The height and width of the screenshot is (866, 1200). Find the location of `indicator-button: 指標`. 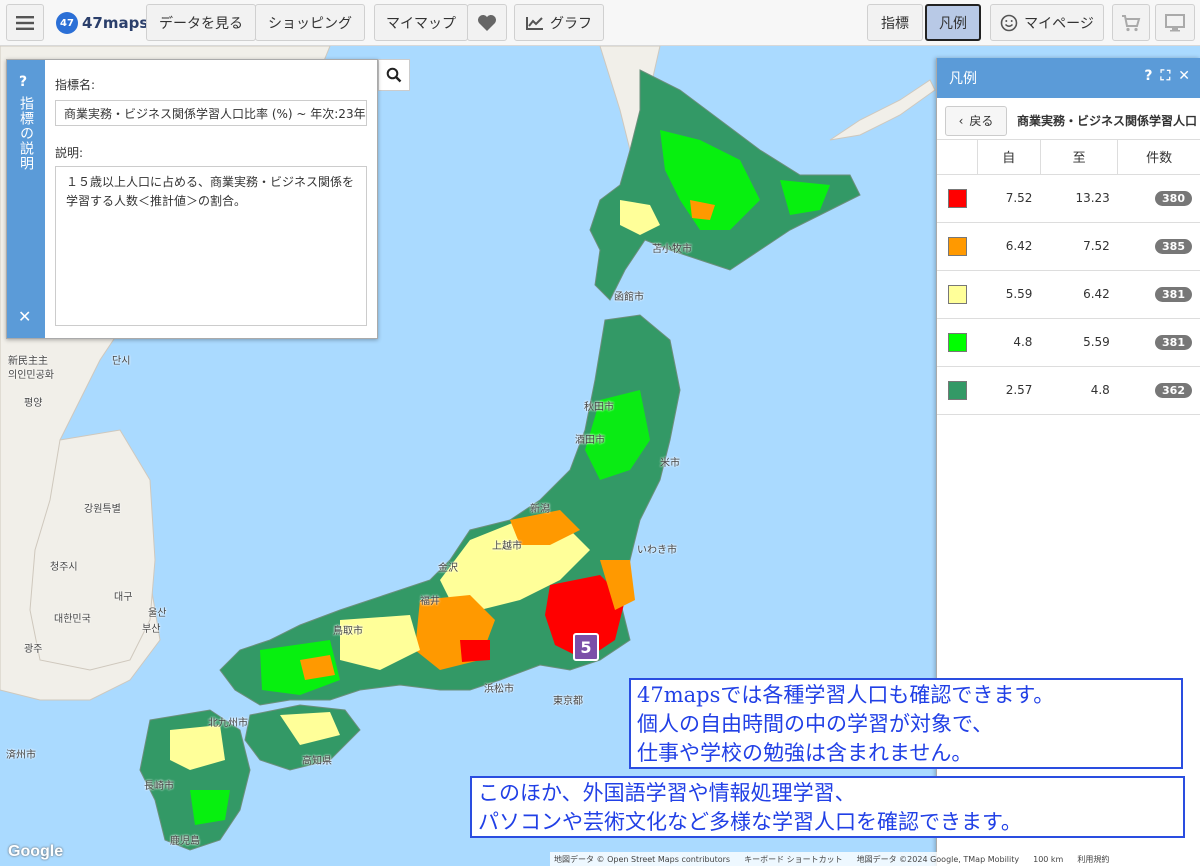

indicator-button: 指標 is located at coordinates (895, 22).